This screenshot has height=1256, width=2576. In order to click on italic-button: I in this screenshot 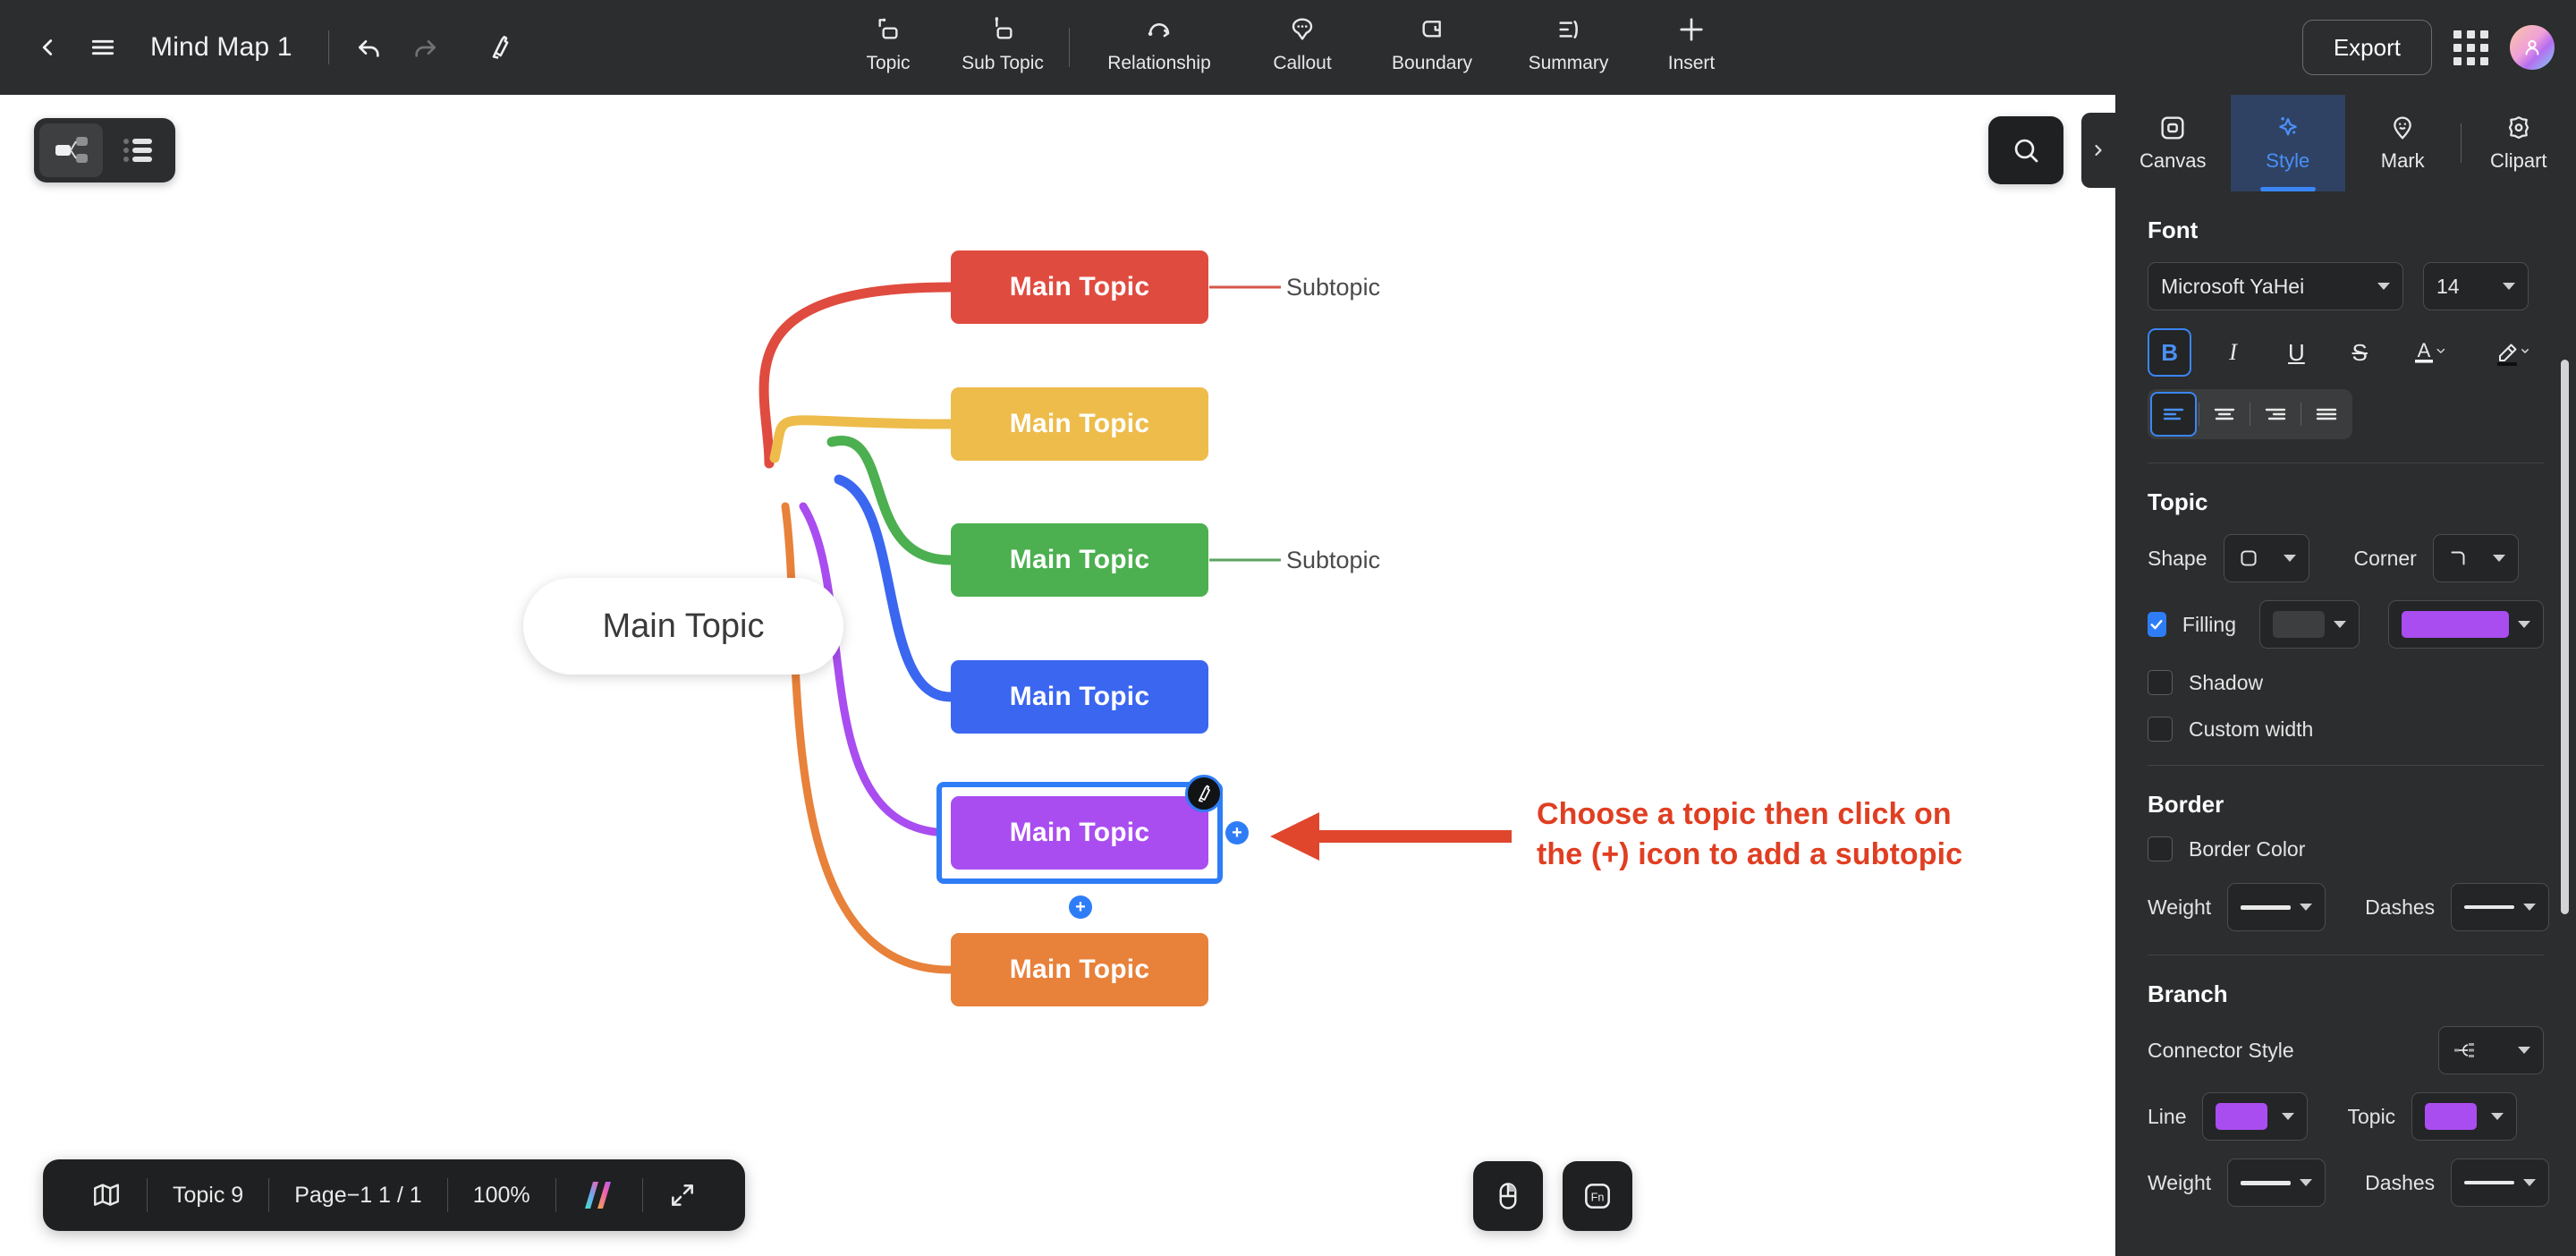, I will do `click(2233, 353)`.